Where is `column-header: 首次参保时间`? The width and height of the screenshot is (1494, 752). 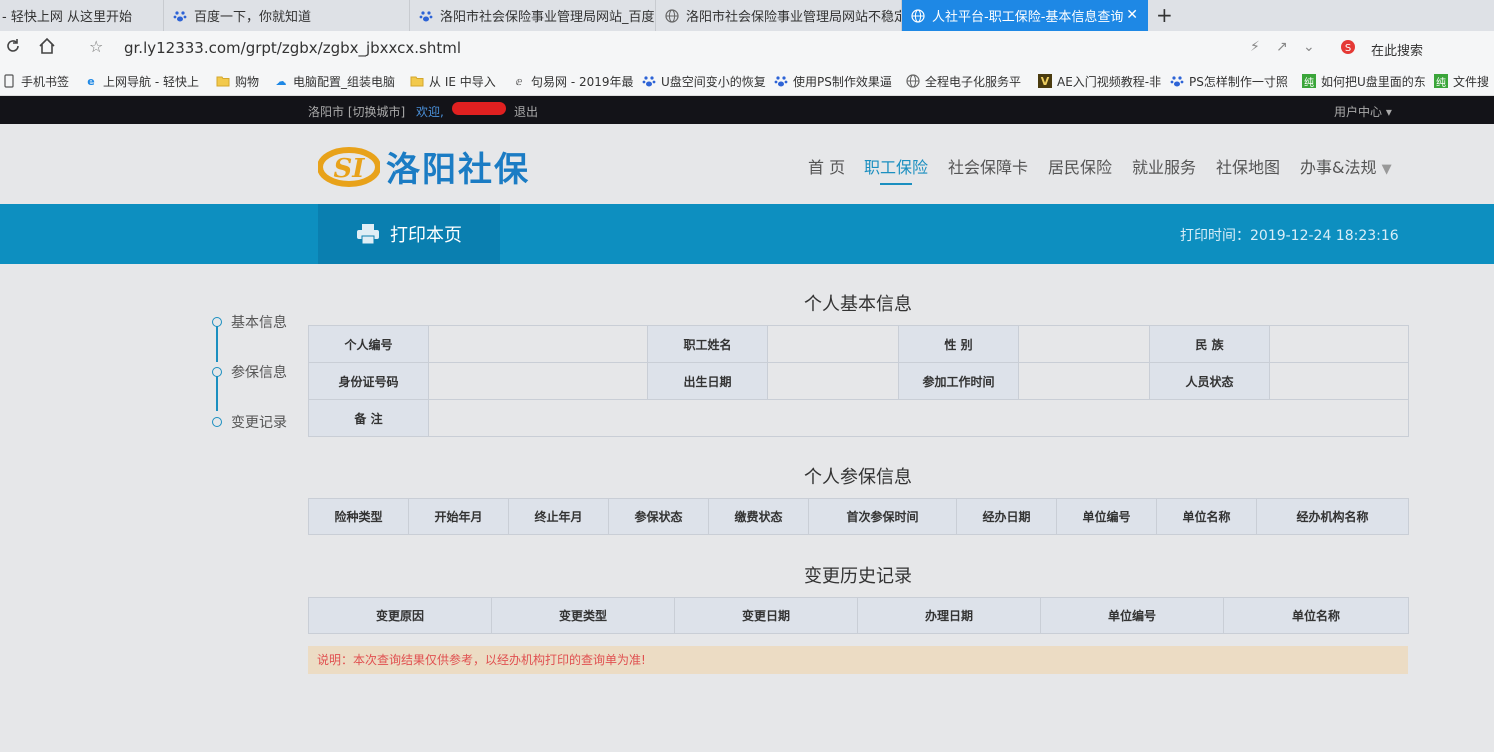 column-header: 首次参保时间 is located at coordinates (882, 516).